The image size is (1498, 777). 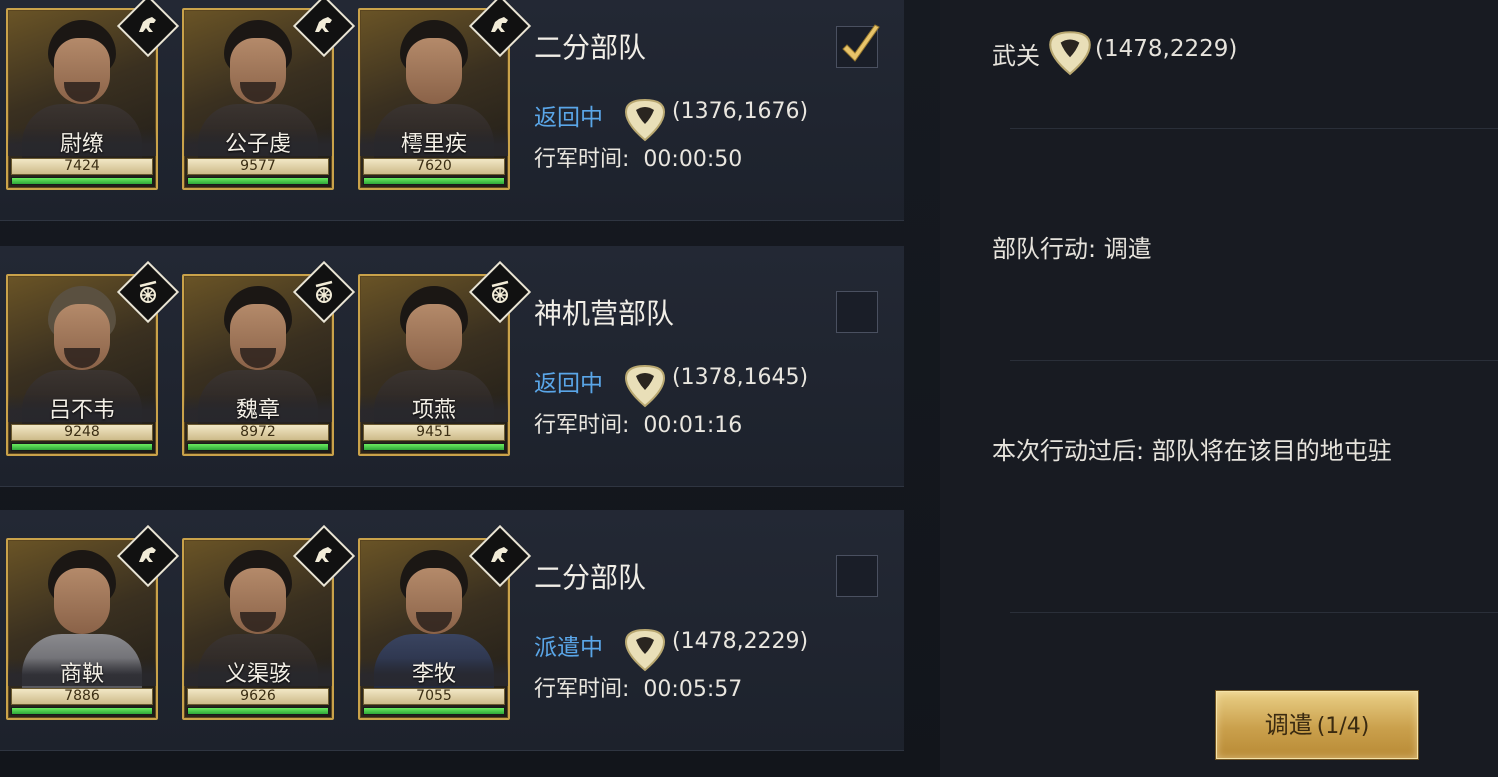 I want to click on general-name: 魏章, so click(x=258, y=408).